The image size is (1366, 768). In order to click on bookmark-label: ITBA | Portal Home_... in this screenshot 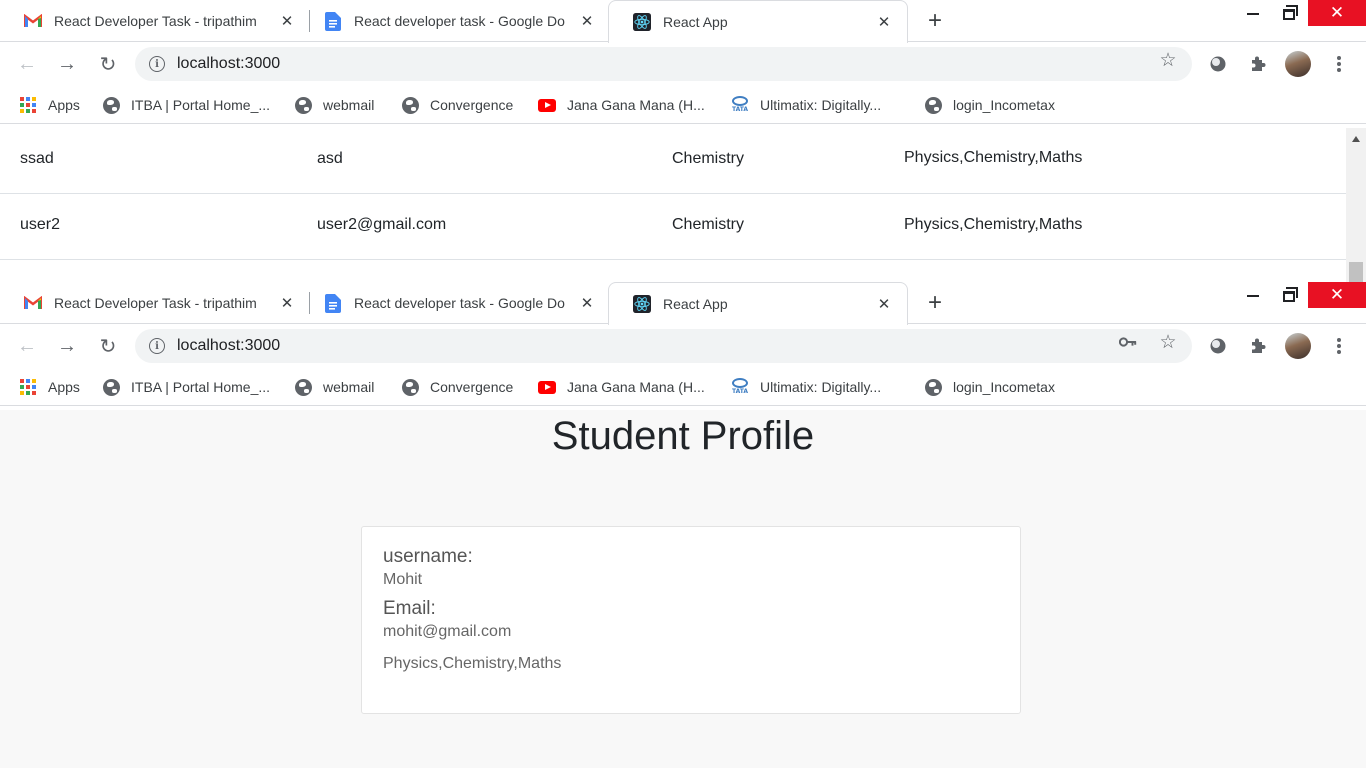, I will do `click(201, 387)`.